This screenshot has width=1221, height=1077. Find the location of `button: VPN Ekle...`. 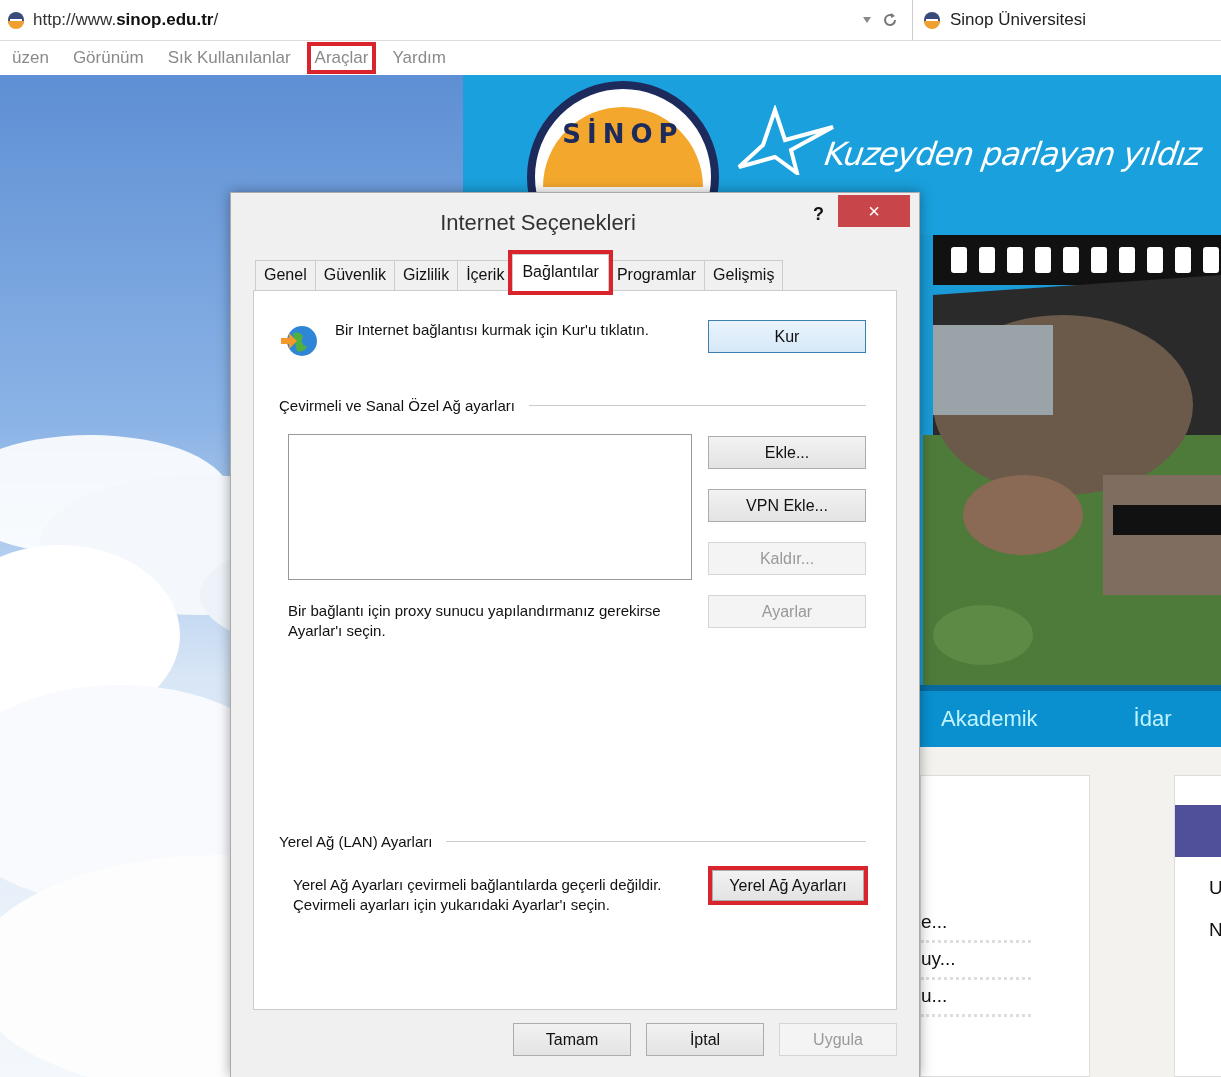

button: VPN Ekle... is located at coordinates (787, 505).